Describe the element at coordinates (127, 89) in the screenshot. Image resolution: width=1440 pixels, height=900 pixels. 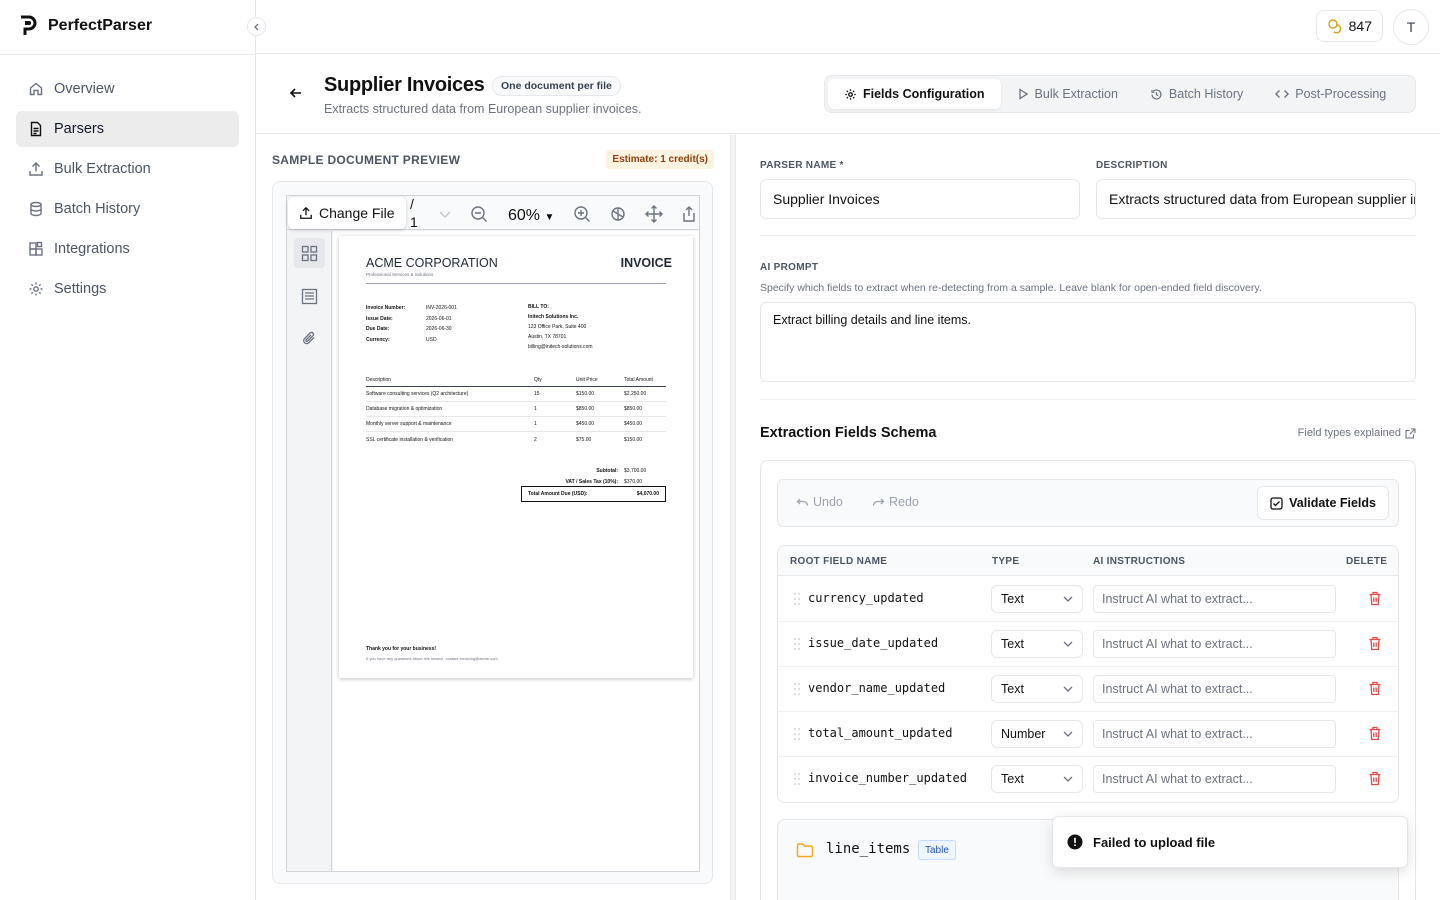
I see `sidebar-item-overview: Overview` at that location.